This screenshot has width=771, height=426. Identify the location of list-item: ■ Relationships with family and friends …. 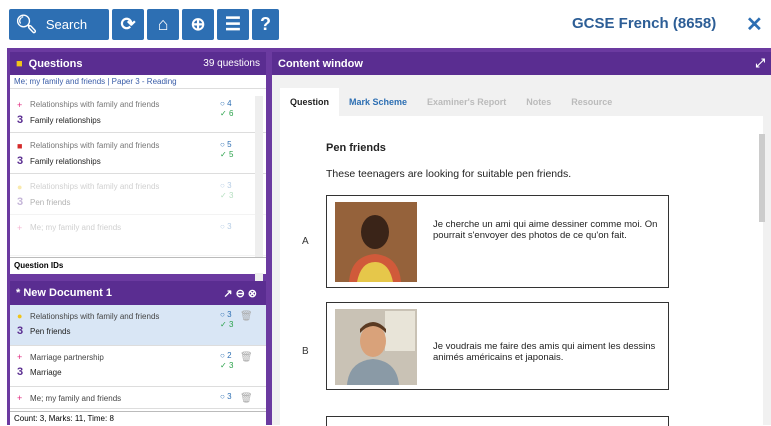
(138, 153).